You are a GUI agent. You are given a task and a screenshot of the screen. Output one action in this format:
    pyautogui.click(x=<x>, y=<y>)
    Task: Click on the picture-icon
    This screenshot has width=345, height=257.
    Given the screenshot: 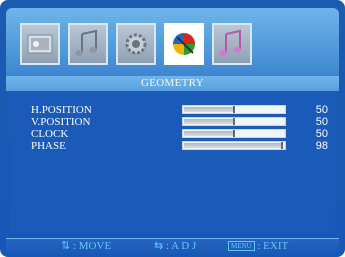 What is the action you would take?
    pyautogui.click(x=40, y=44)
    